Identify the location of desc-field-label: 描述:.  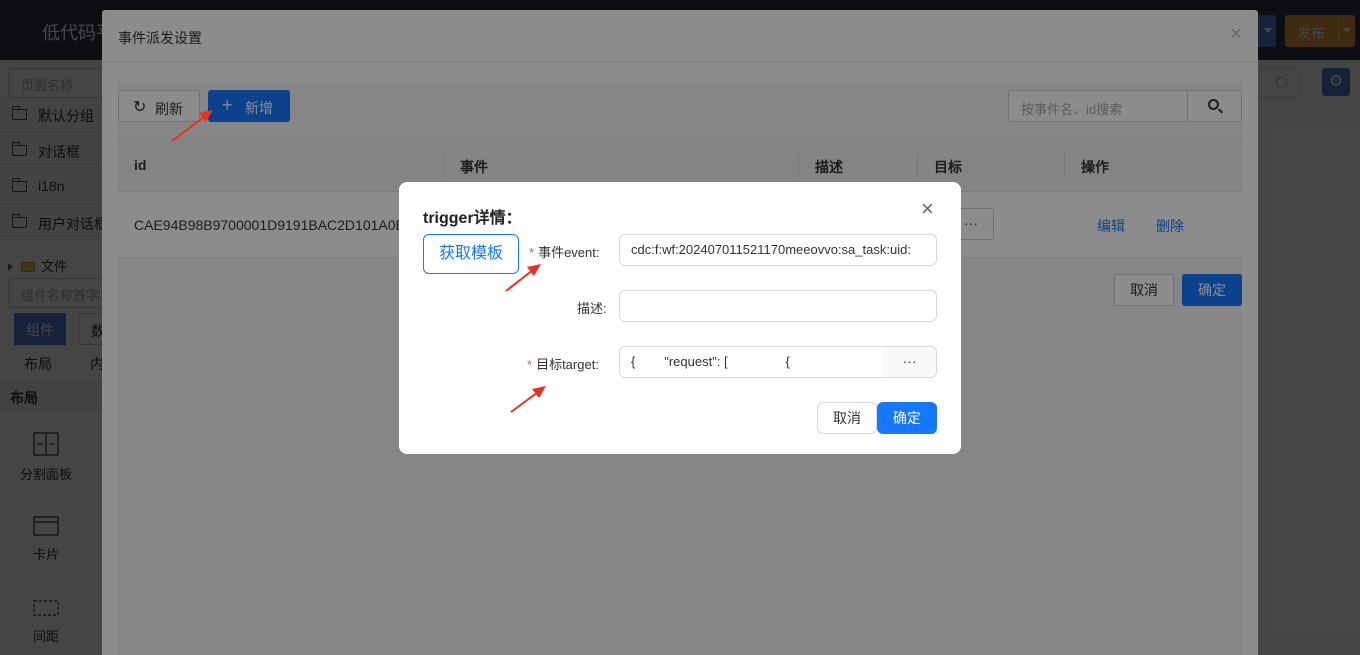
(592, 308).